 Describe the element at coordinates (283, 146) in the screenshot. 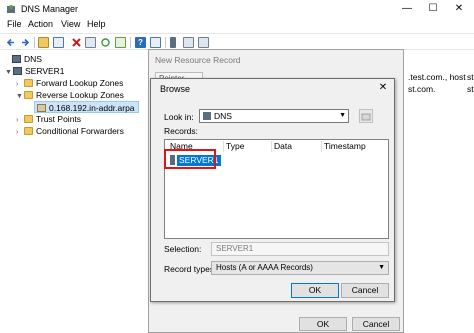

I see `column-header-data: Data` at that location.